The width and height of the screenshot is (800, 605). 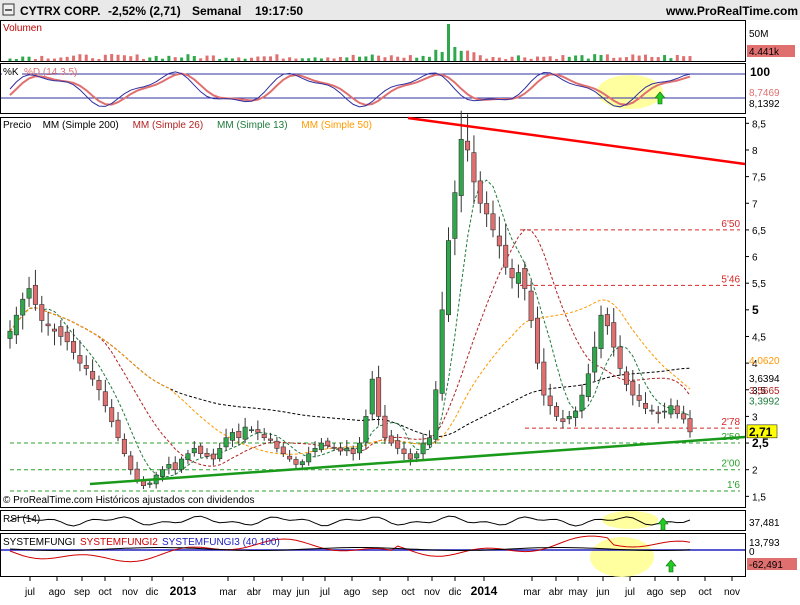 I want to click on x-tick-label: dic, so click(x=152, y=592).